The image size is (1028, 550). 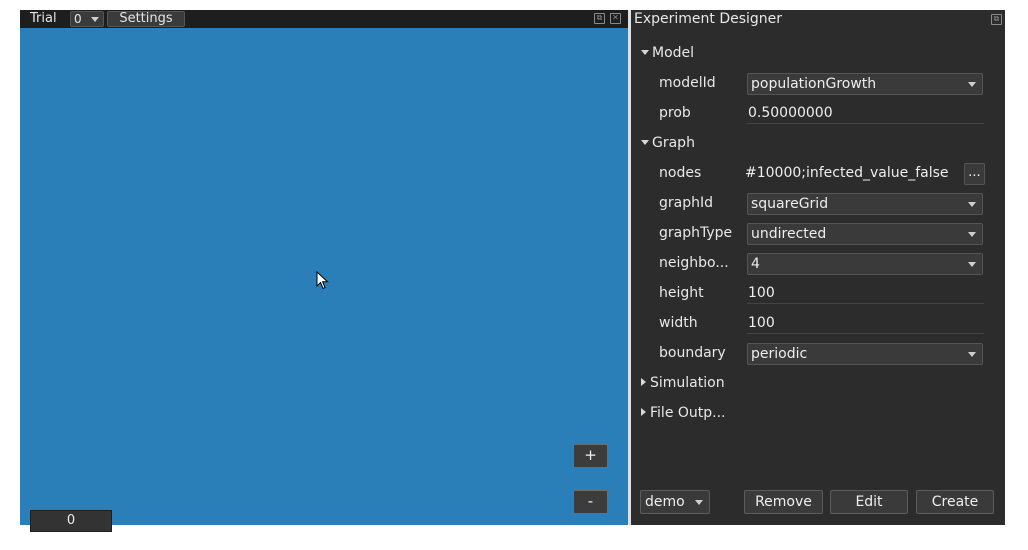 I want to click on trial-label: Trial, so click(x=43, y=18).